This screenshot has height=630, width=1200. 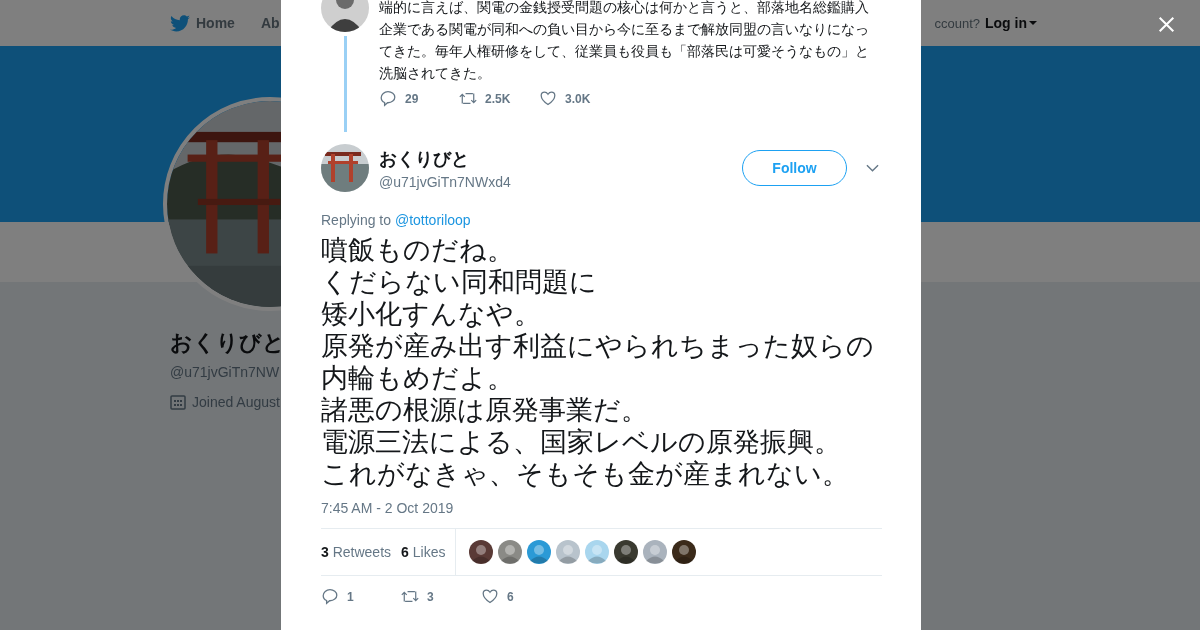 I want to click on action-button: 29, so click(x=419, y=98).